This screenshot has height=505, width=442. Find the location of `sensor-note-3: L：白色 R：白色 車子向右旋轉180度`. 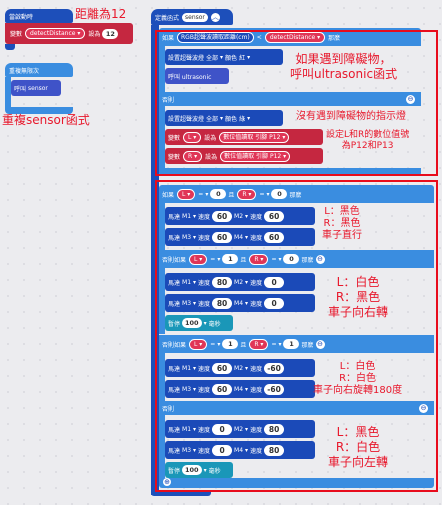

sensor-note-3: L：白色 R：白色 車子向右旋轉180度 is located at coordinates (358, 378).